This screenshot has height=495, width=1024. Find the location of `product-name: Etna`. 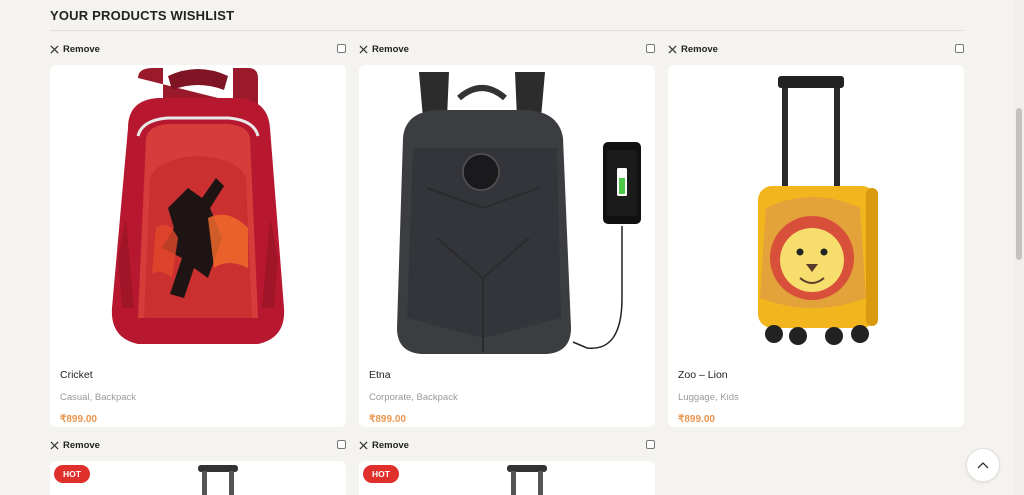

product-name: Etna is located at coordinates (507, 375).